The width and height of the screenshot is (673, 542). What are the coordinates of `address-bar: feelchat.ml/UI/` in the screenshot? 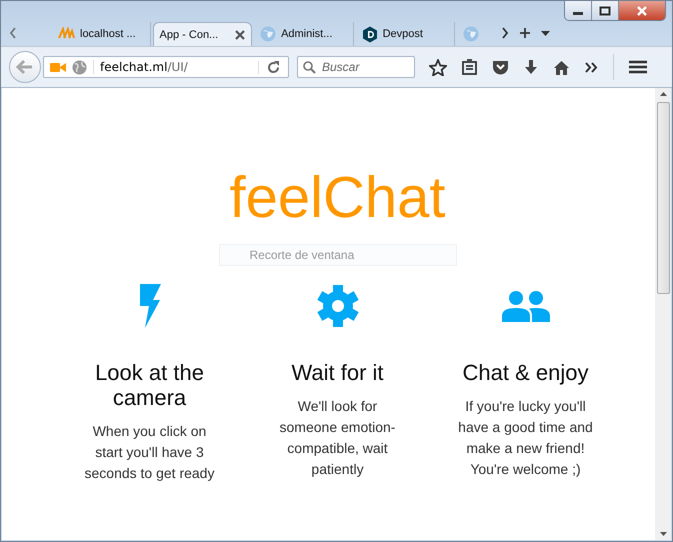 It's located at (166, 67).